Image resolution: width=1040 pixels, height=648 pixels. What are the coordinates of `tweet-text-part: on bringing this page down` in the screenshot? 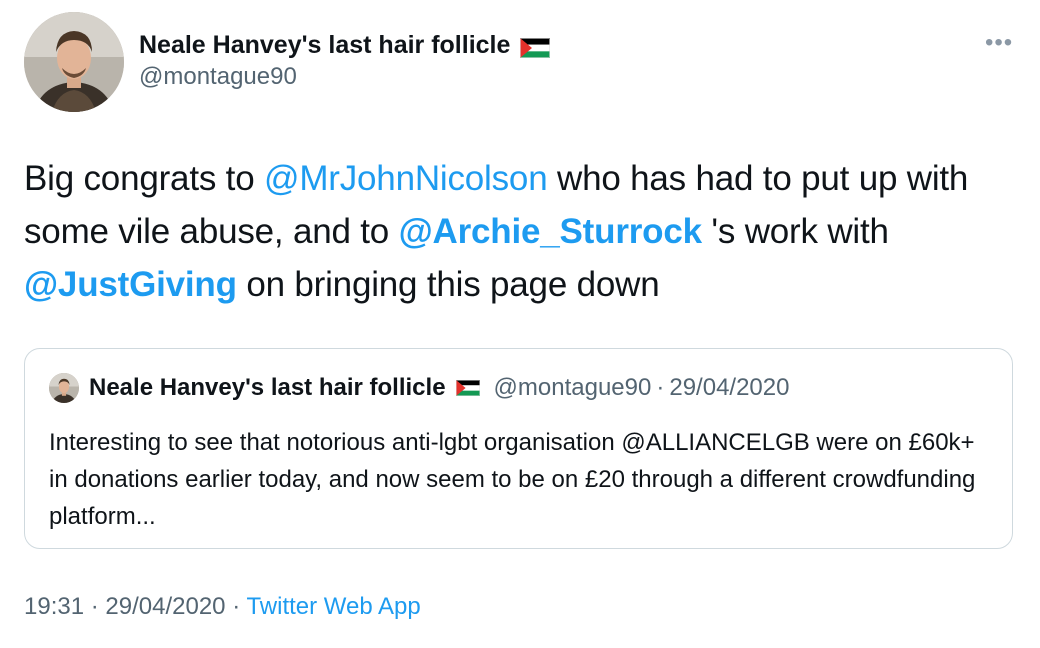 It's located at (448, 284).